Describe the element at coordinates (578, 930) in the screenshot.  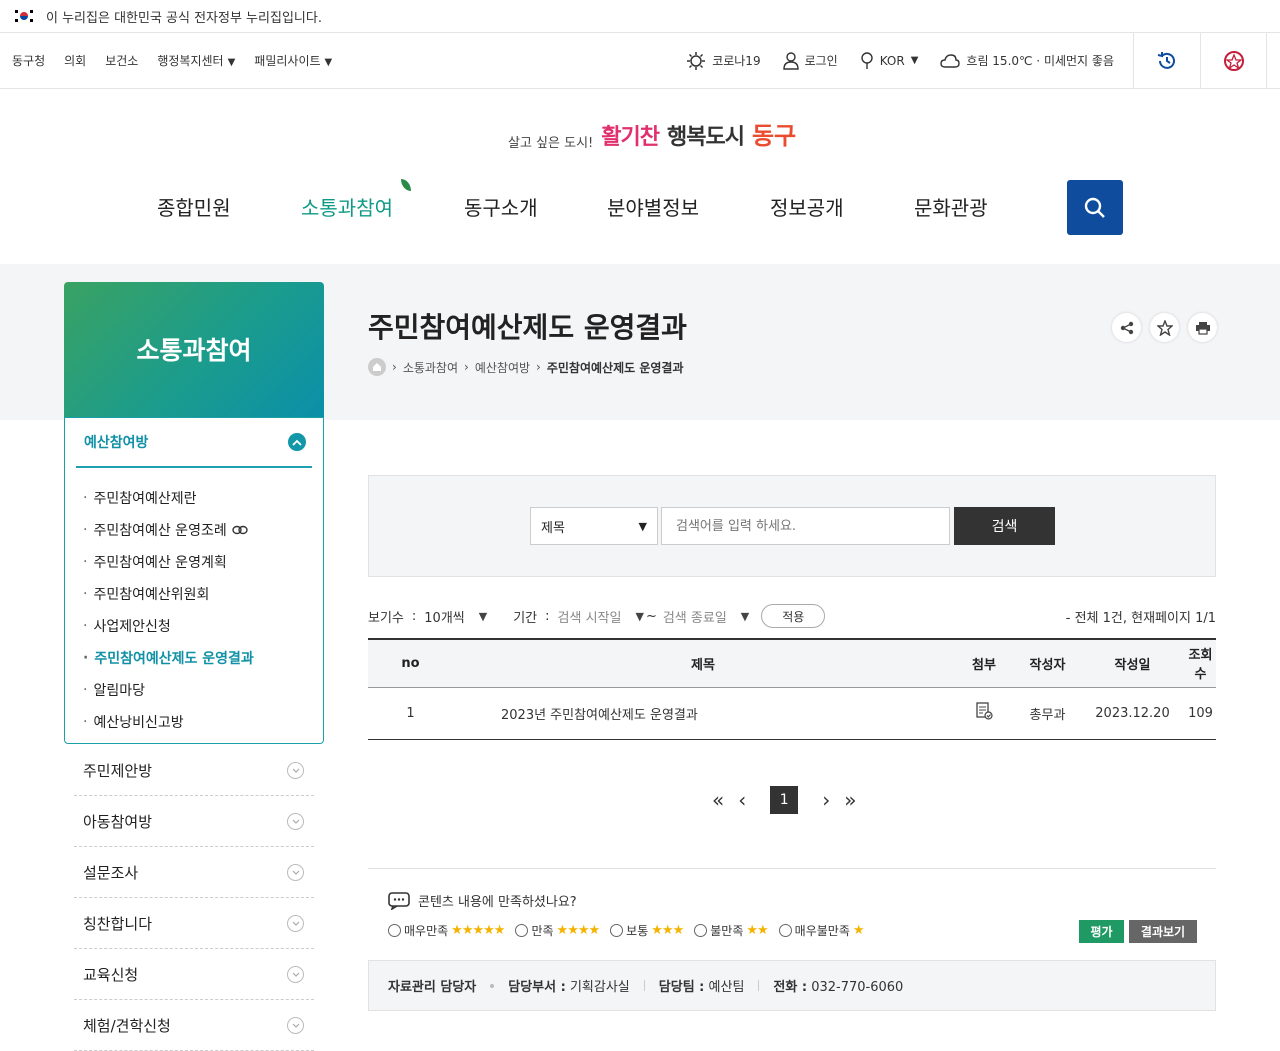
I see `stars-icon: ★★★★` at that location.